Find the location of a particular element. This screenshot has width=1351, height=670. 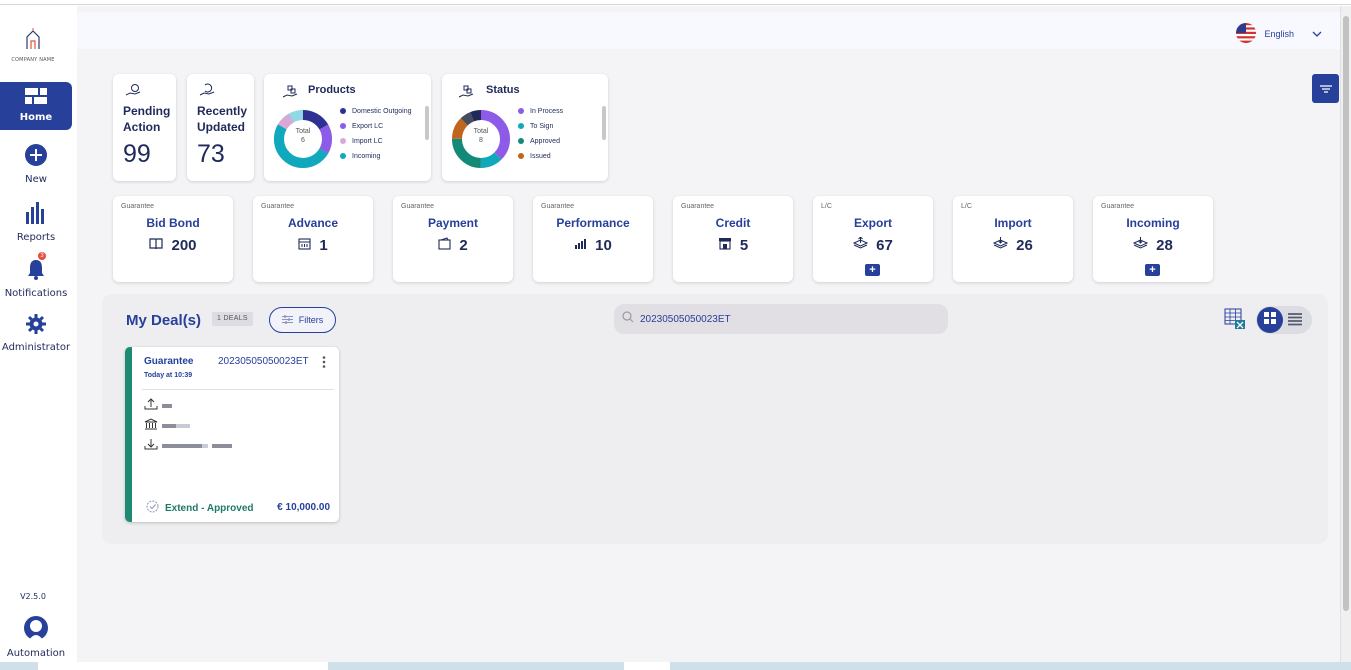

top-bar: English is located at coordinates (708, 30).